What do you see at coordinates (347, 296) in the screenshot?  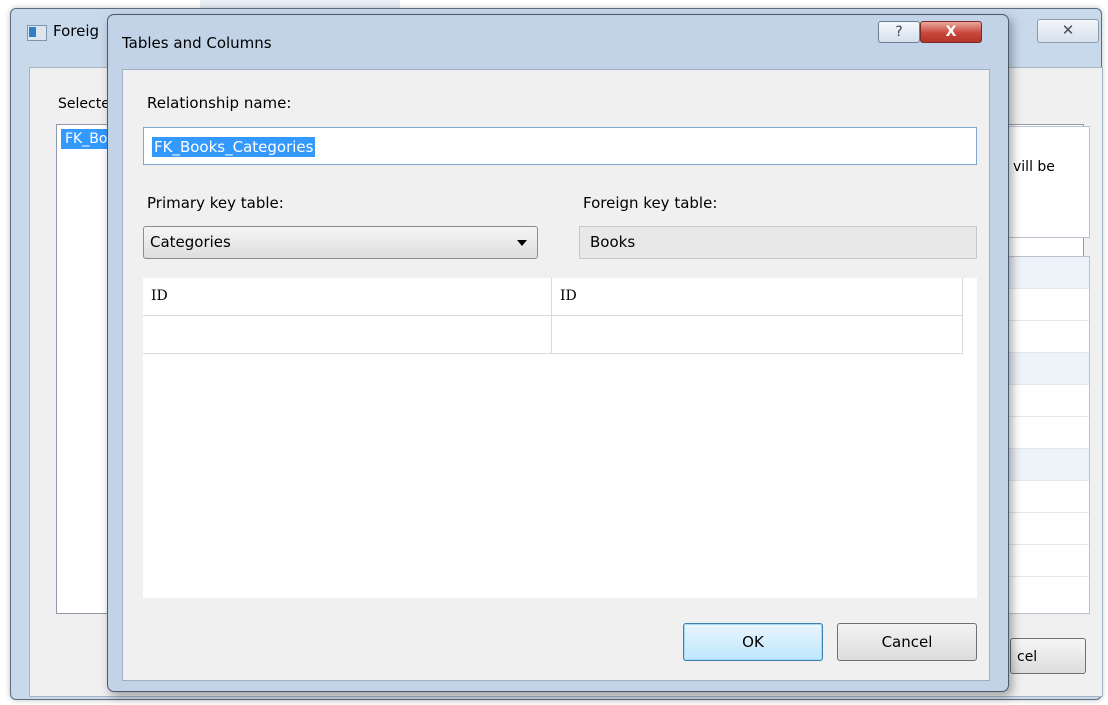 I see `primary-column-cell: ID` at bounding box center [347, 296].